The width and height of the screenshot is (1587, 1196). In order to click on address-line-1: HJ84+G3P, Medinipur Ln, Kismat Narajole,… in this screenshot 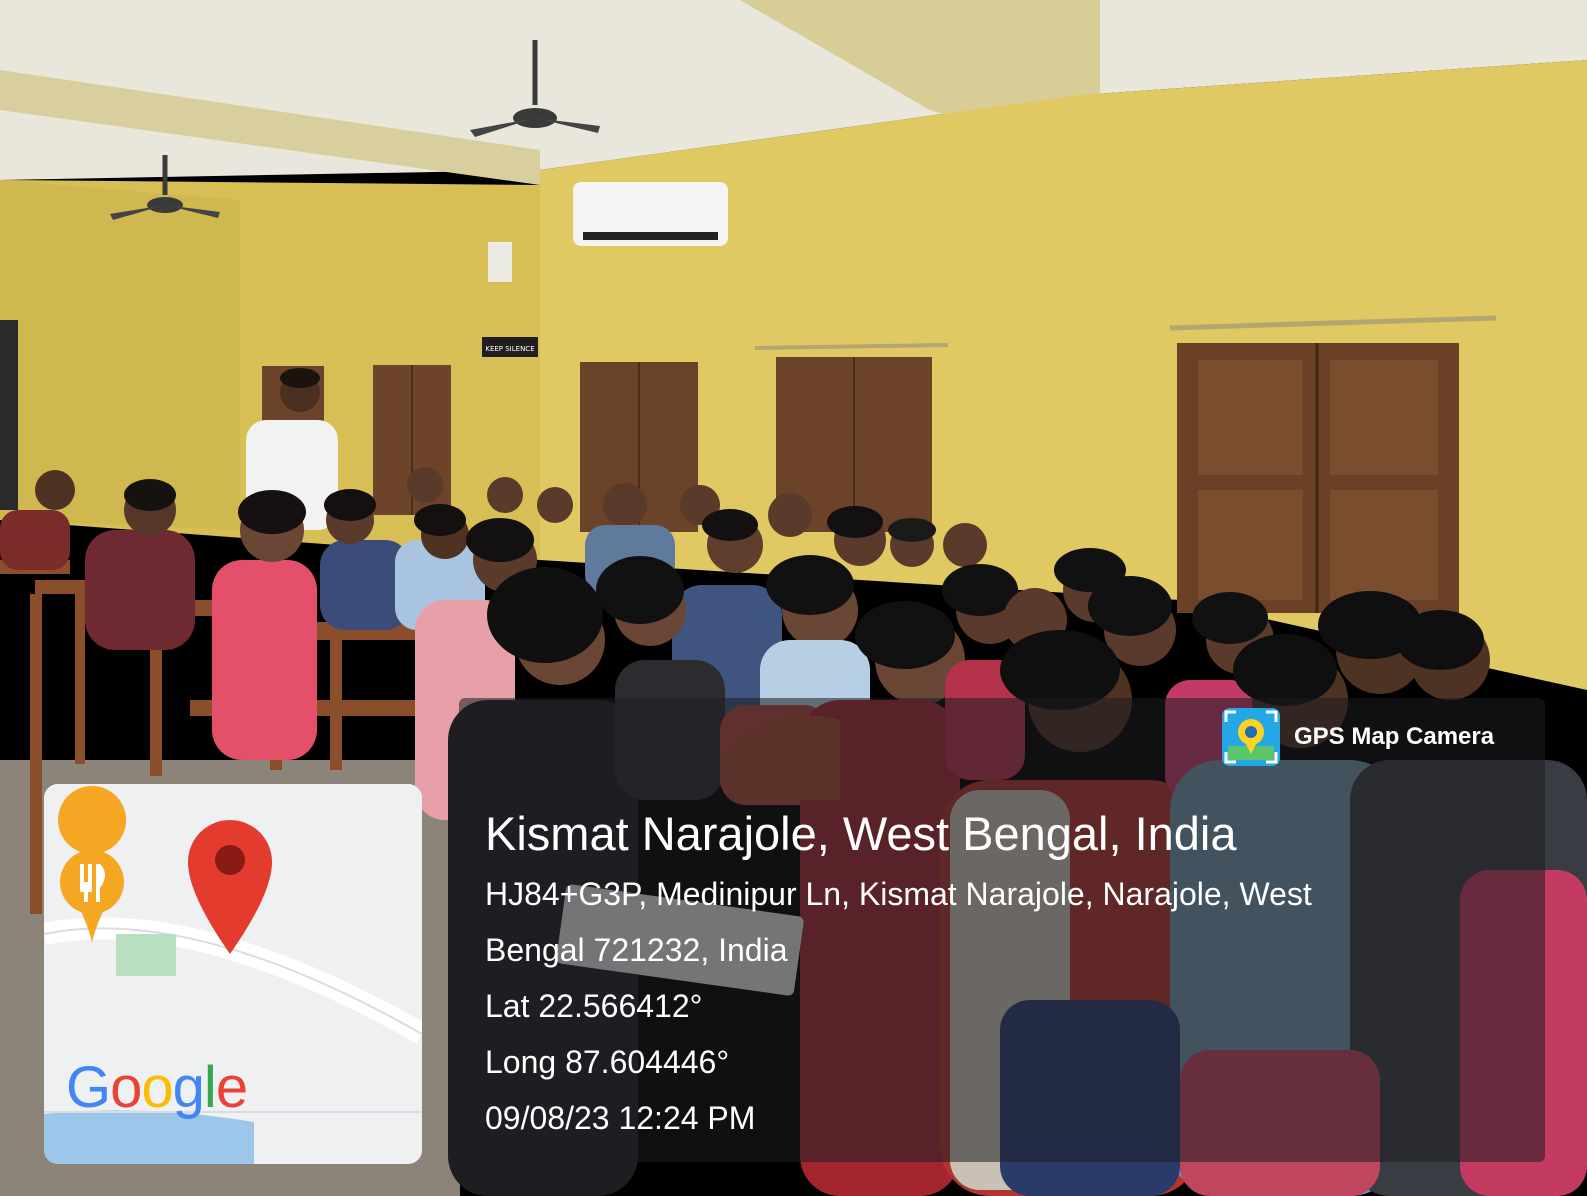, I will do `click(898, 894)`.